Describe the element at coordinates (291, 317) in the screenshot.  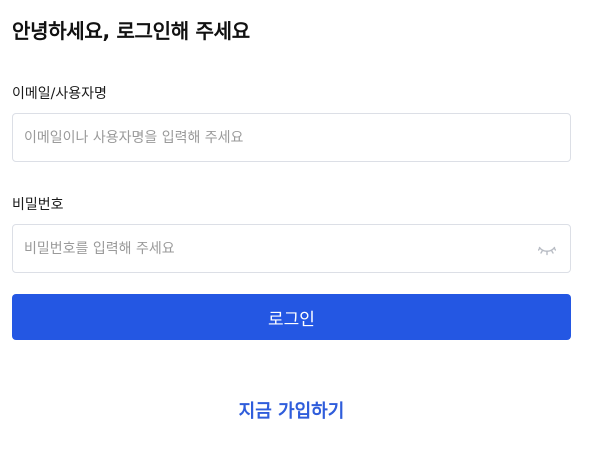
I see `login-button: 로그인` at that location.